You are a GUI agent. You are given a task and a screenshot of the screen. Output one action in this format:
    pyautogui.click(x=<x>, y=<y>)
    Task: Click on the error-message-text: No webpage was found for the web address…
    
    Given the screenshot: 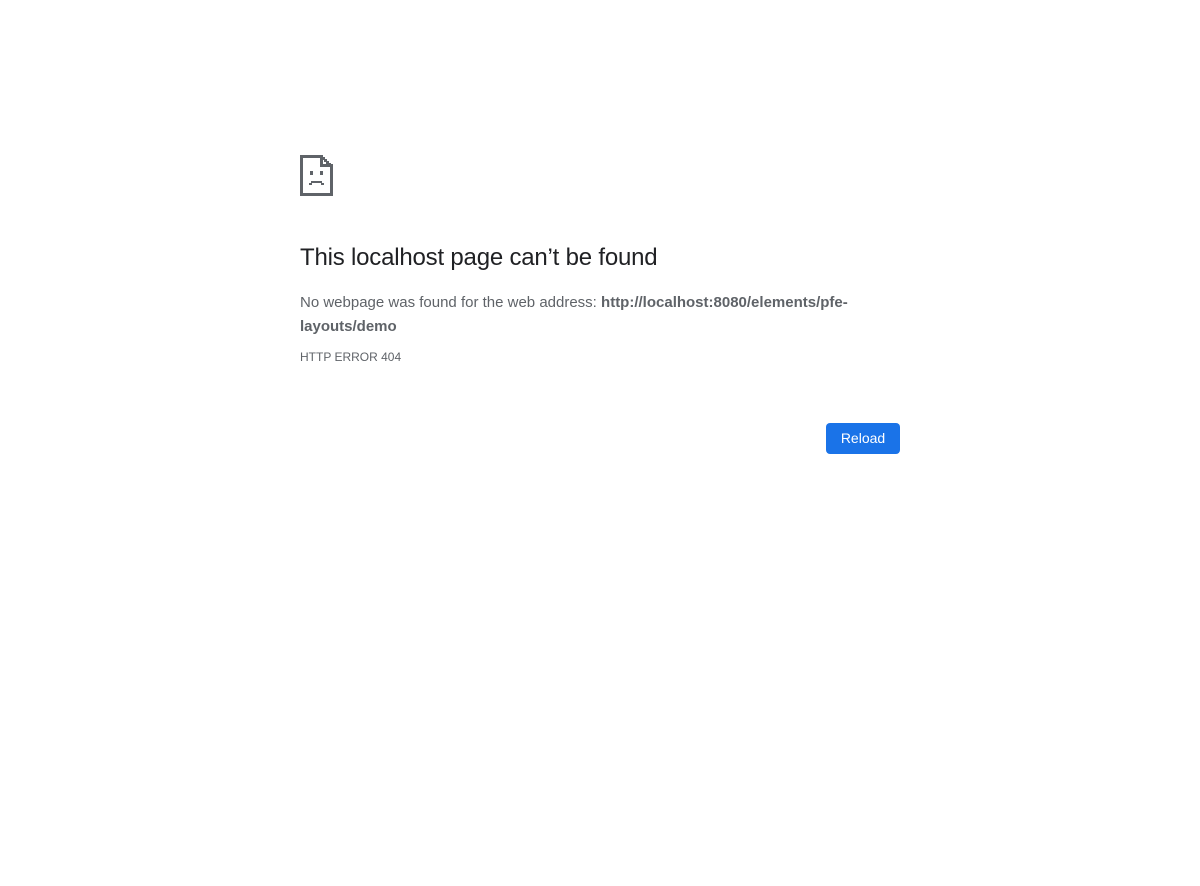 What is the action you would take?
    pyautogui.click(x=451, y=302)
    